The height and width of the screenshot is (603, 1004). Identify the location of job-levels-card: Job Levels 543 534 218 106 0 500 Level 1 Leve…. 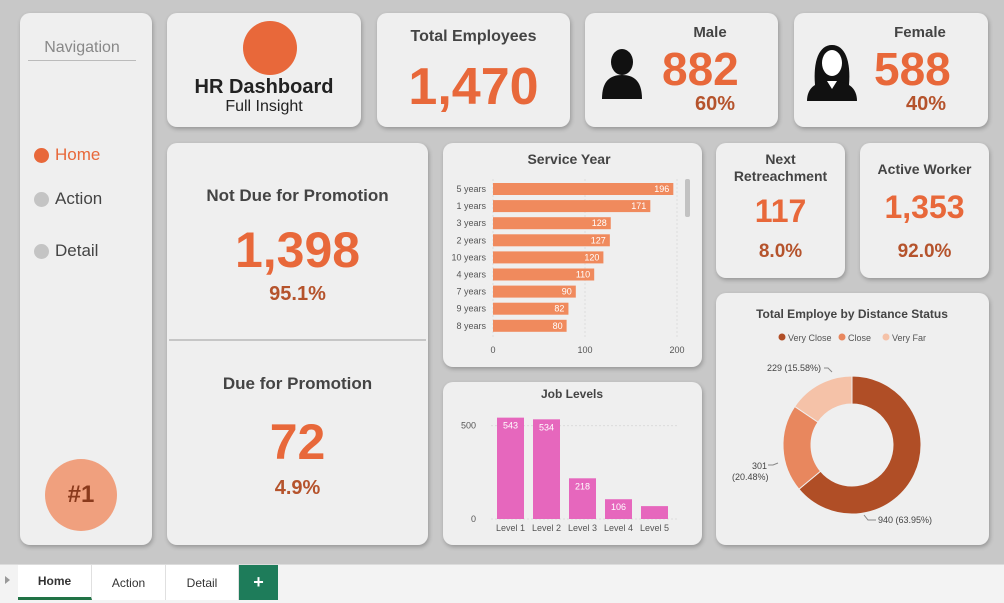
(572, 463).